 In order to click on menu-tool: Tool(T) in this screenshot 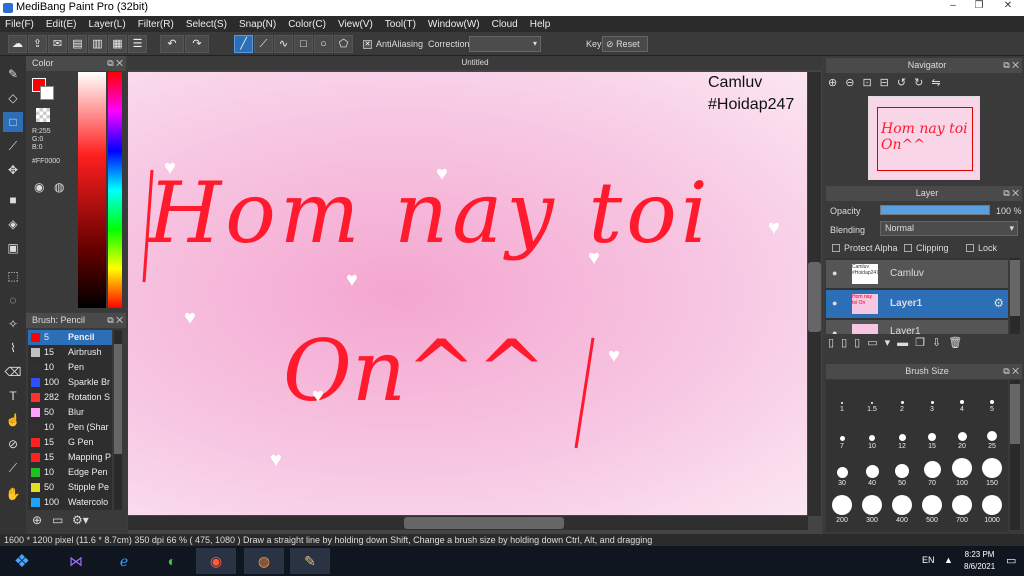, I will do `click(400, 24)`.